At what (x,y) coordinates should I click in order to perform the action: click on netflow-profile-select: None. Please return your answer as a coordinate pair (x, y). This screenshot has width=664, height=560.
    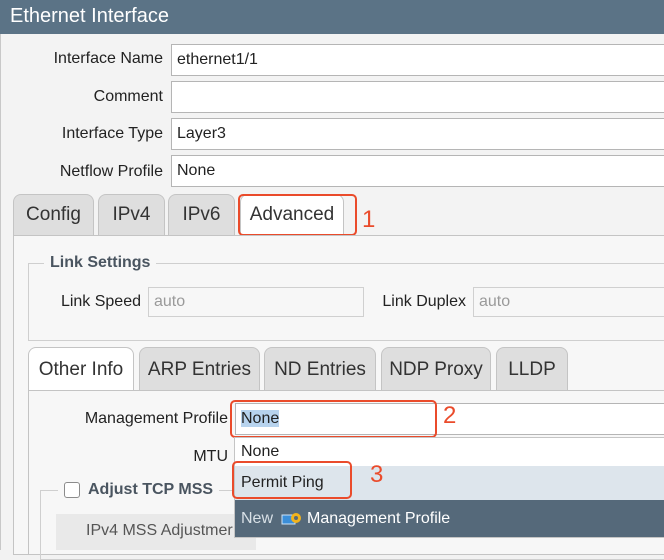
    Looking at the image, I should click on (417, 171).